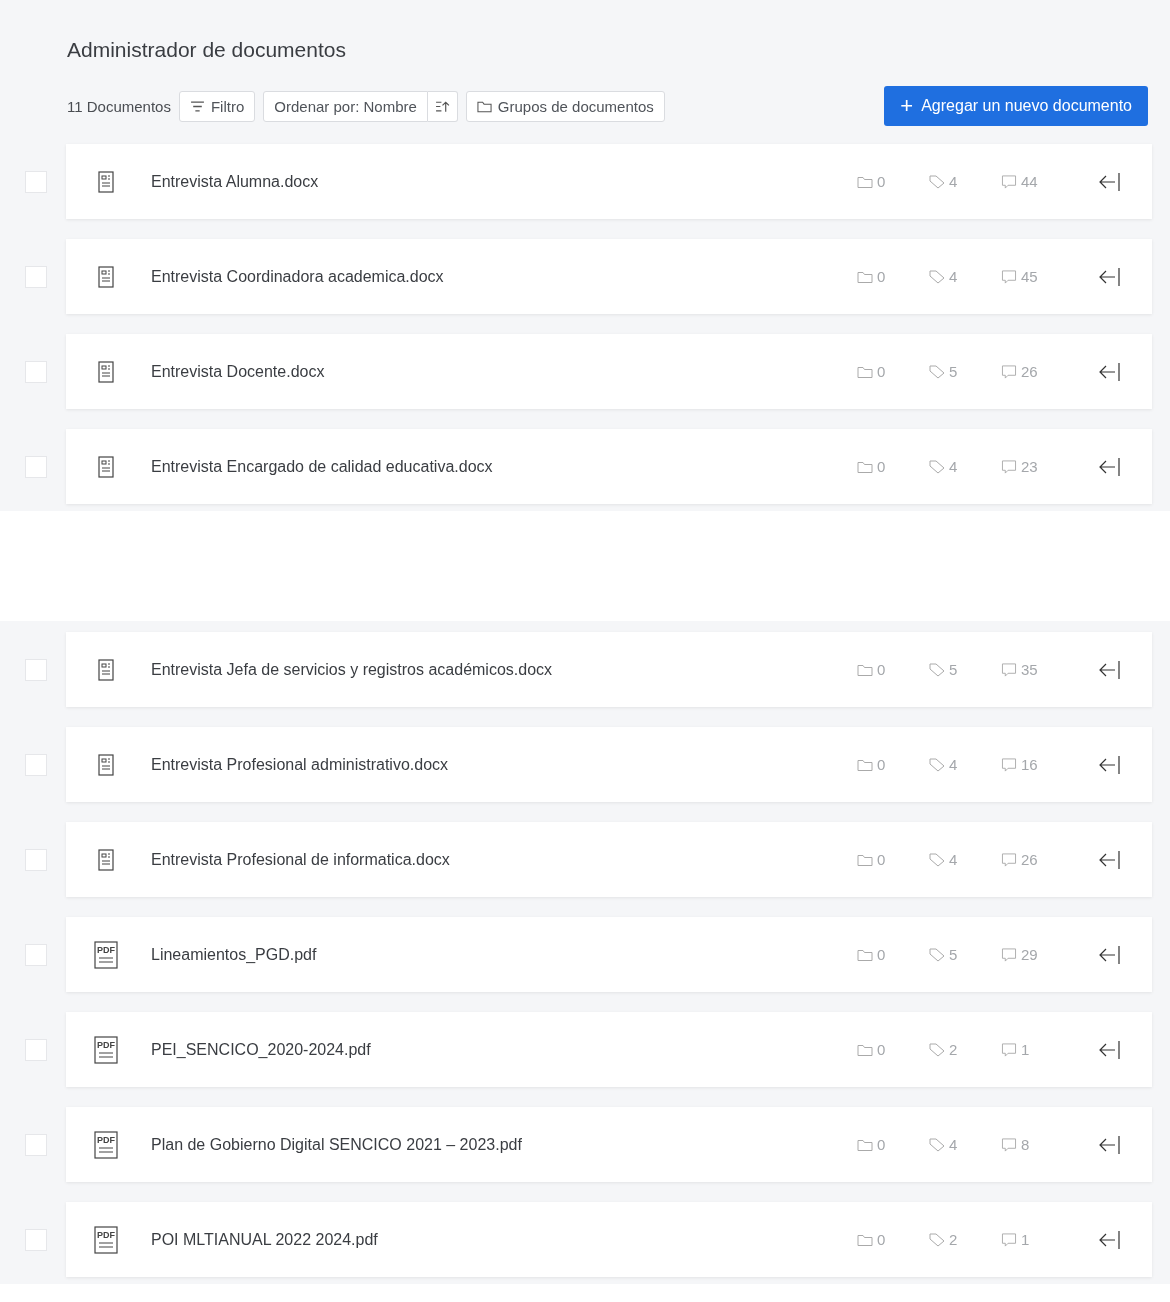 The height and width of the screenshot is (1302, 1170). I want to click on document-card: Entrevista Docente.docx 0 5 26, so click(609, 371).